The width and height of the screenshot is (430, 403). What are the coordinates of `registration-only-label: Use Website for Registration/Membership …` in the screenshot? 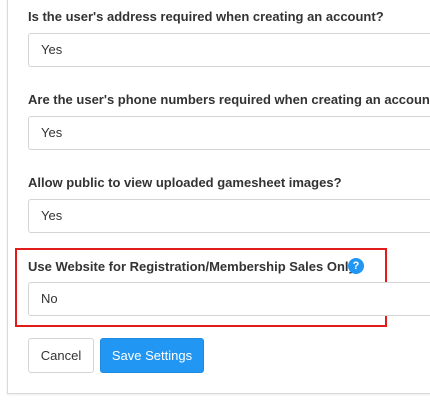 It's located at (196, 266).